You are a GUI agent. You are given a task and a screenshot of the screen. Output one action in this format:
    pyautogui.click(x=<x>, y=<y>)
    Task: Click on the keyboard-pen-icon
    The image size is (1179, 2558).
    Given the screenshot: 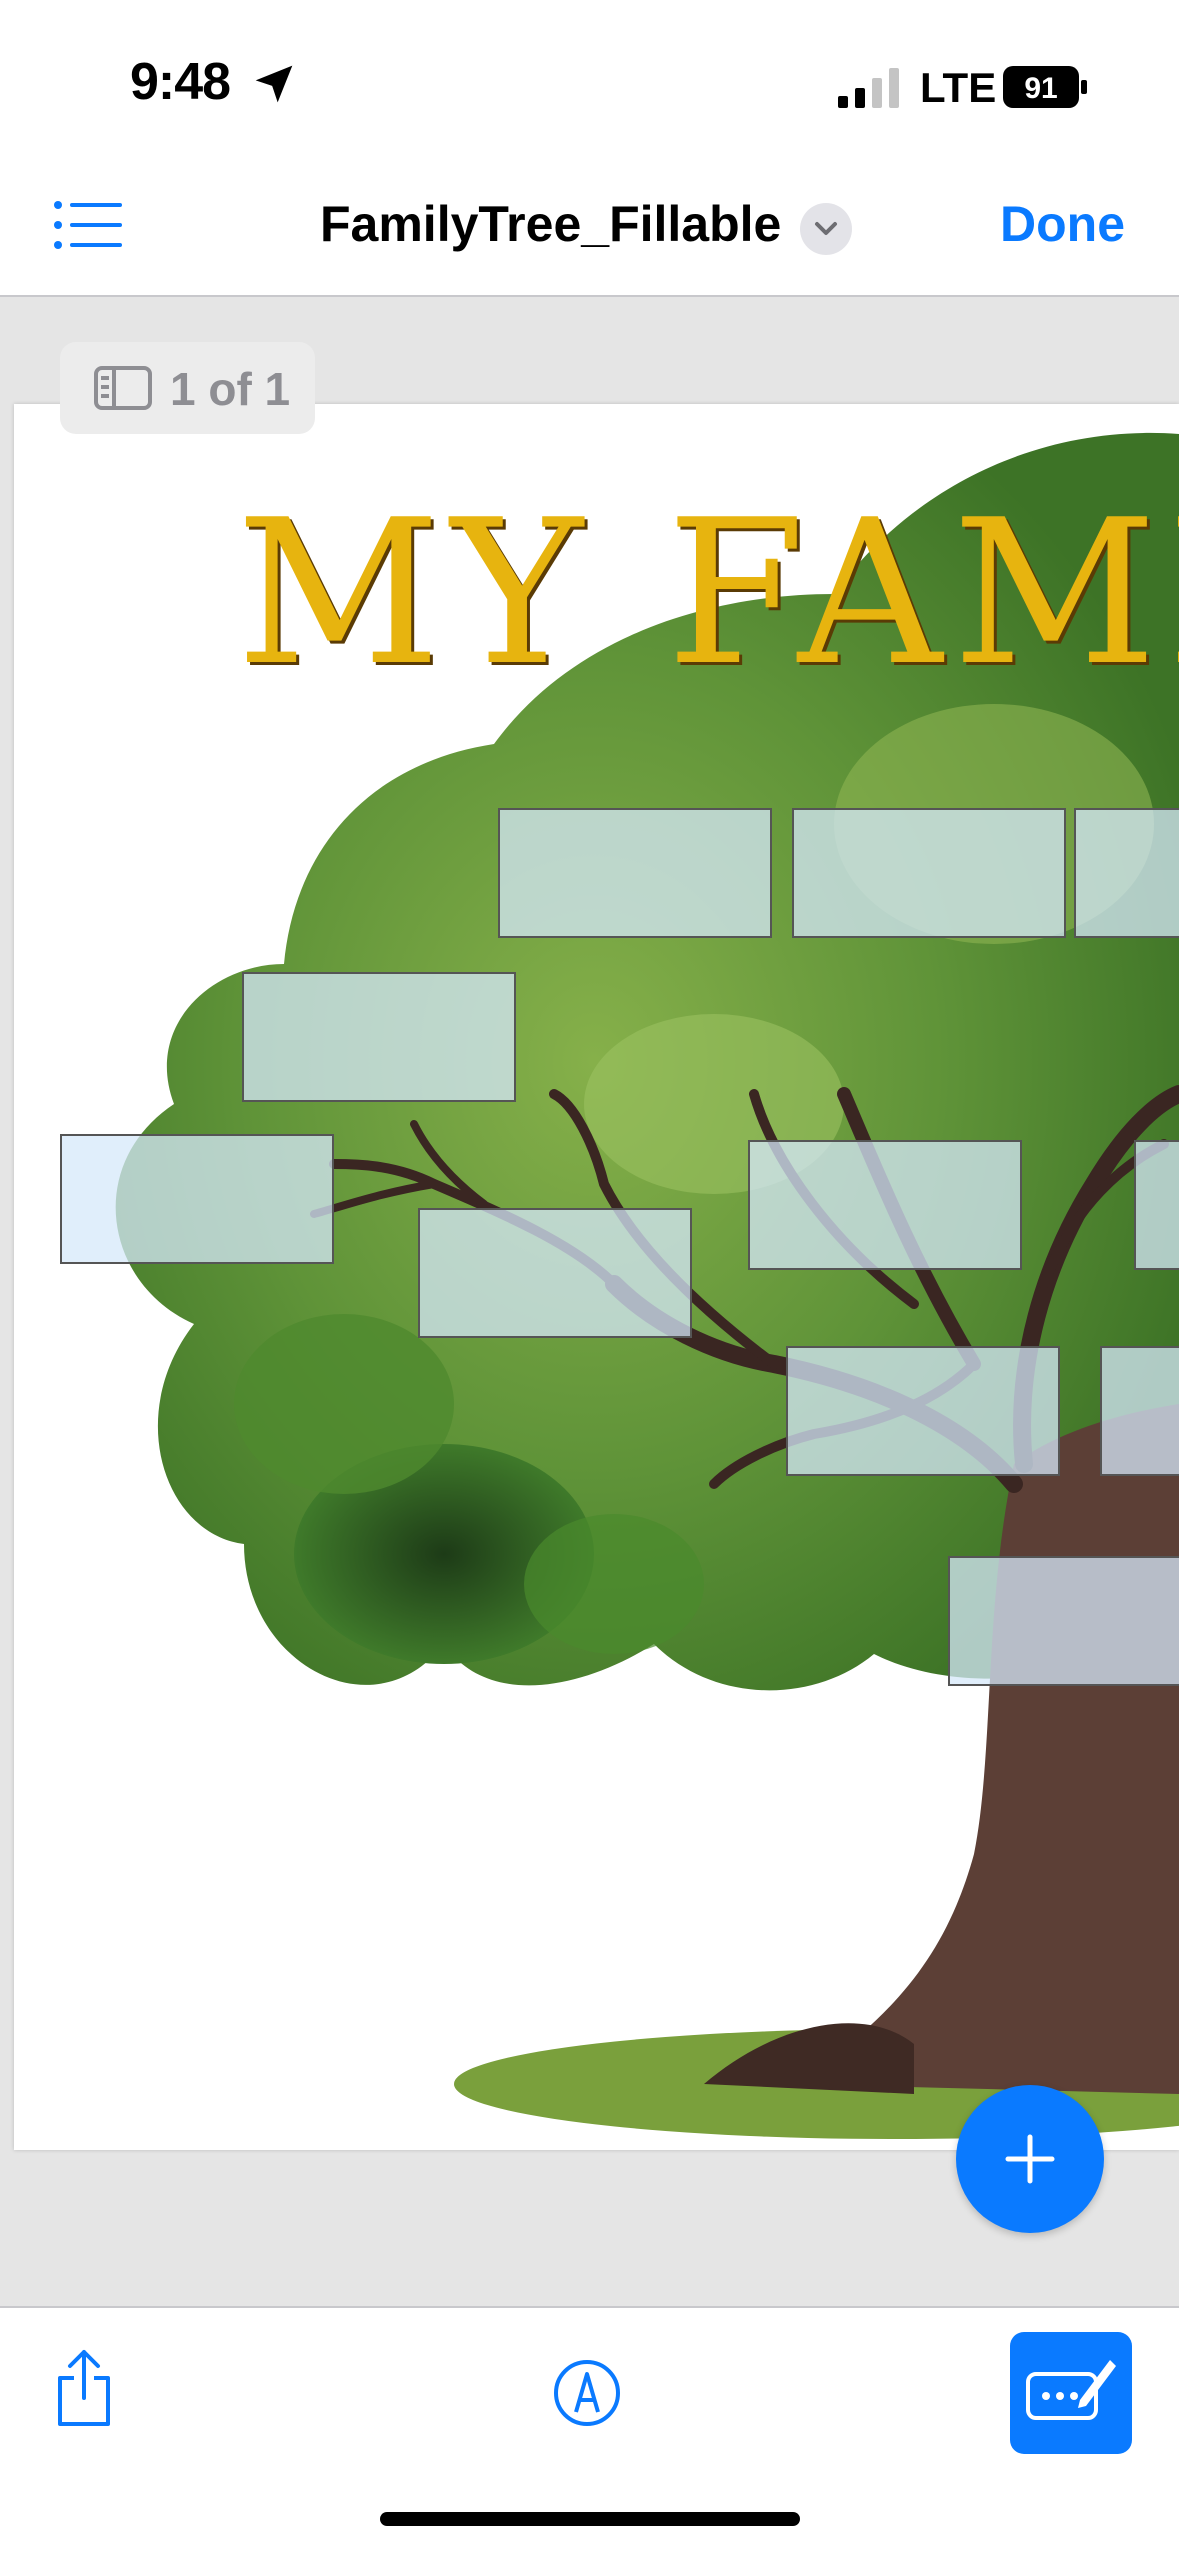 What is the action you would take?
    pyautogui.click(x=1071, y=2390)
    